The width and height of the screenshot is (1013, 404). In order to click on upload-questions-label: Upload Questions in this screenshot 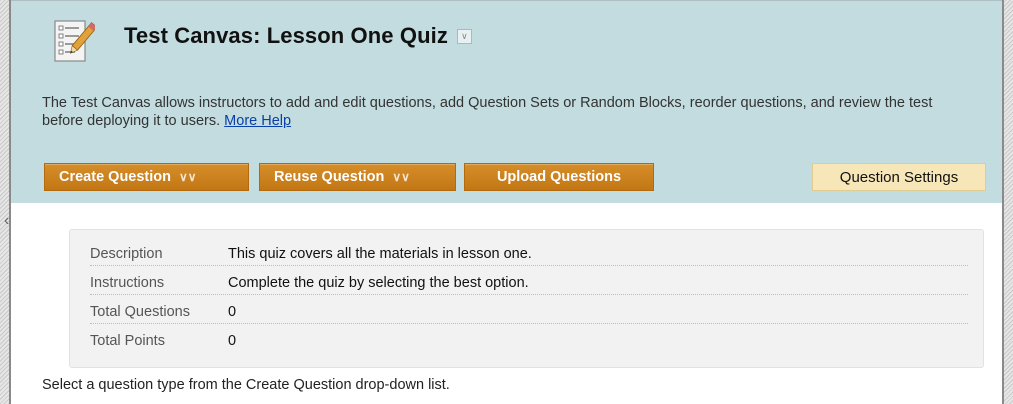, I will do `click(559, 177)`.